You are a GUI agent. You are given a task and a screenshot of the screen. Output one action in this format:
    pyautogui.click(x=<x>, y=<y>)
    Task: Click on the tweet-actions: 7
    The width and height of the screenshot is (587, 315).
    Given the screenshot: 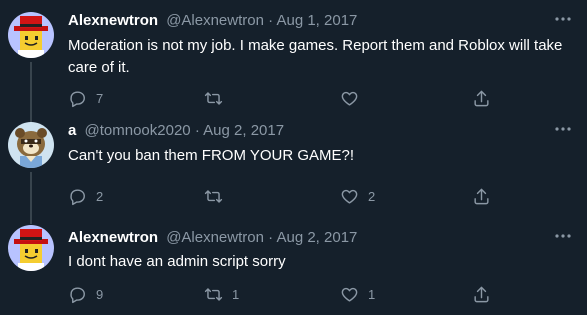 What is the action you would take?
    pyautogui.click(x=288, y=98)
    